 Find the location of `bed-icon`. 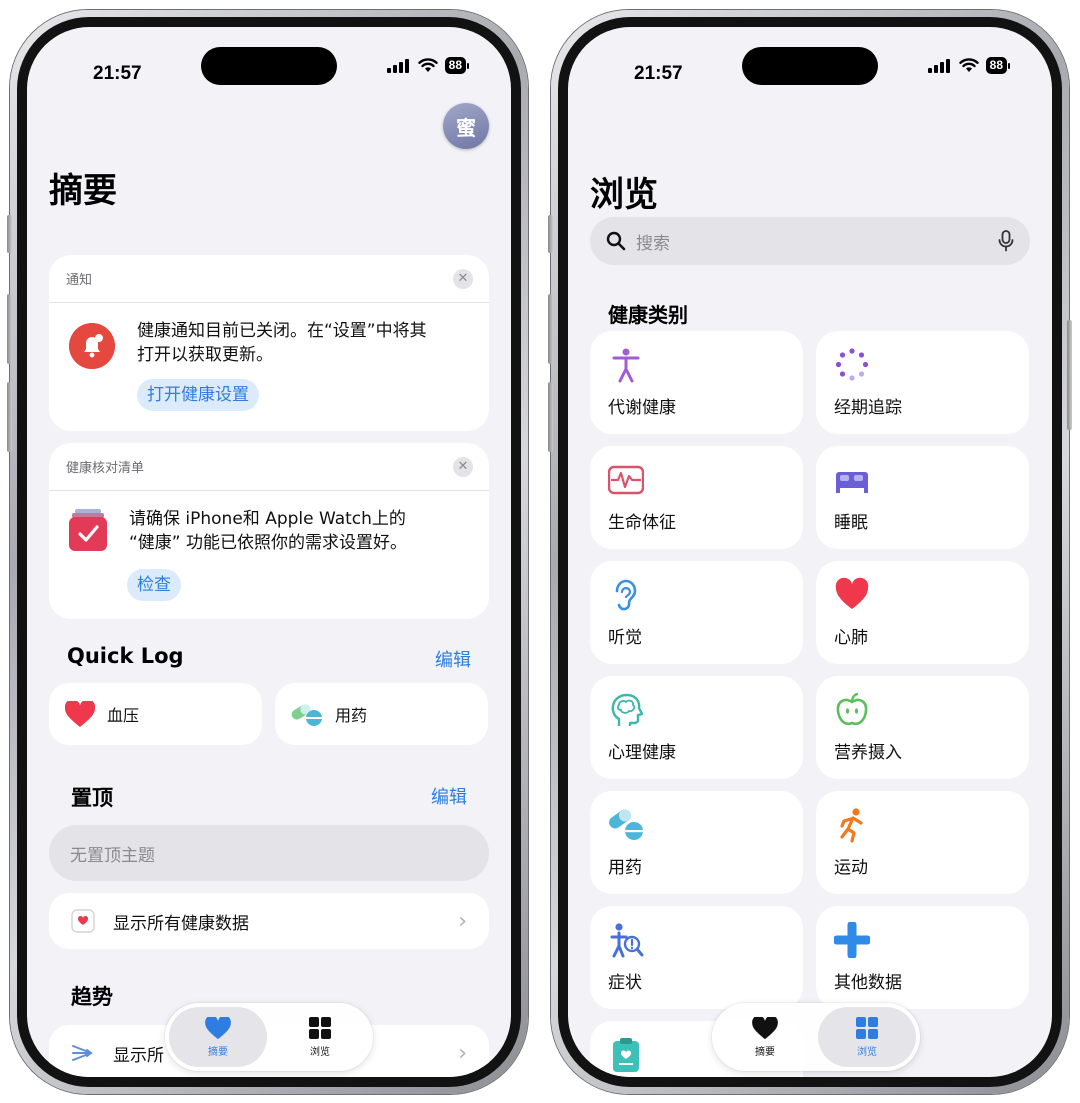

bed-icon is located at coordinates (852, 482).